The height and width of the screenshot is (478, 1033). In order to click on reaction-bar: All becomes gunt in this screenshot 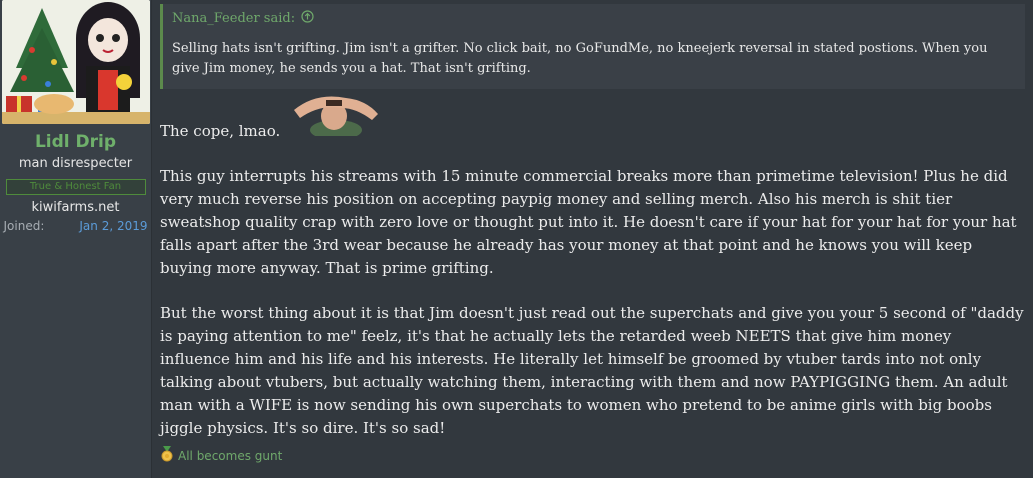, I will do `click(596, 455)`.